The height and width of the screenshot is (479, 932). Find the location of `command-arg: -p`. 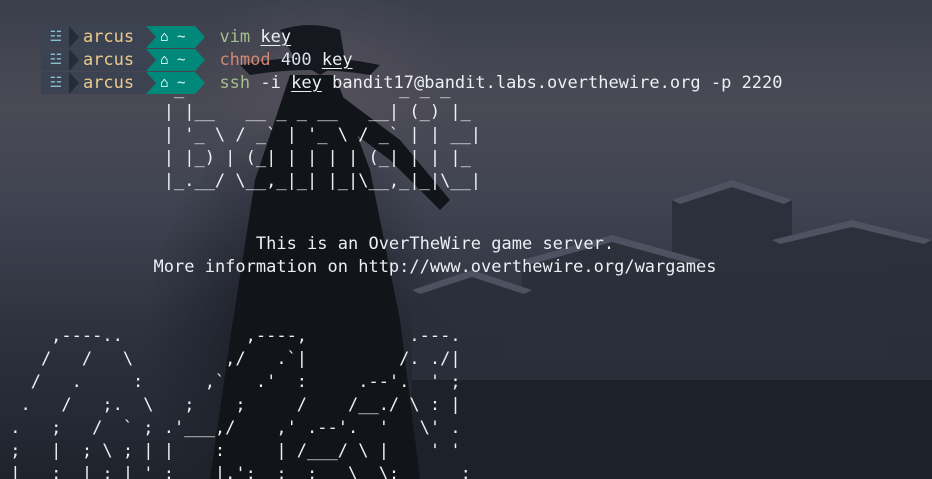

command-arg: -p is located at coordinates (721, 83).